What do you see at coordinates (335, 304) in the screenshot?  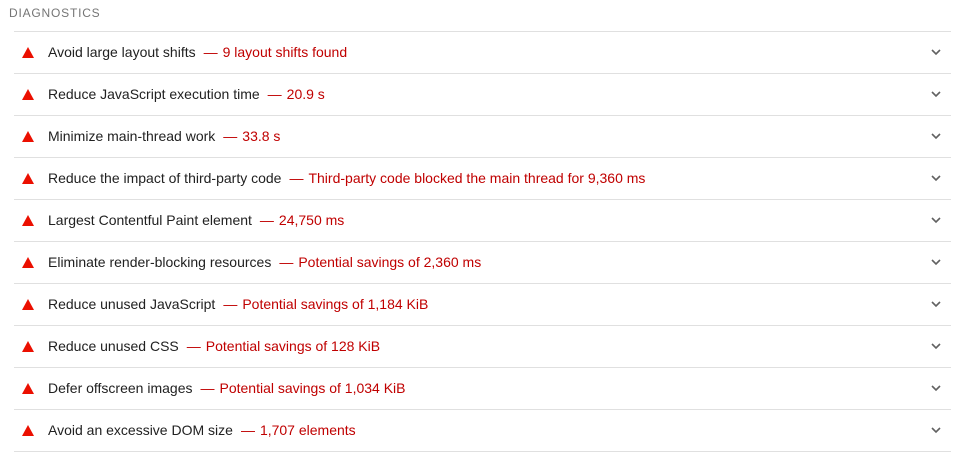 I see `audit-detail: Potential savings of 1,184 KiB` at bounding box center [335, 304].